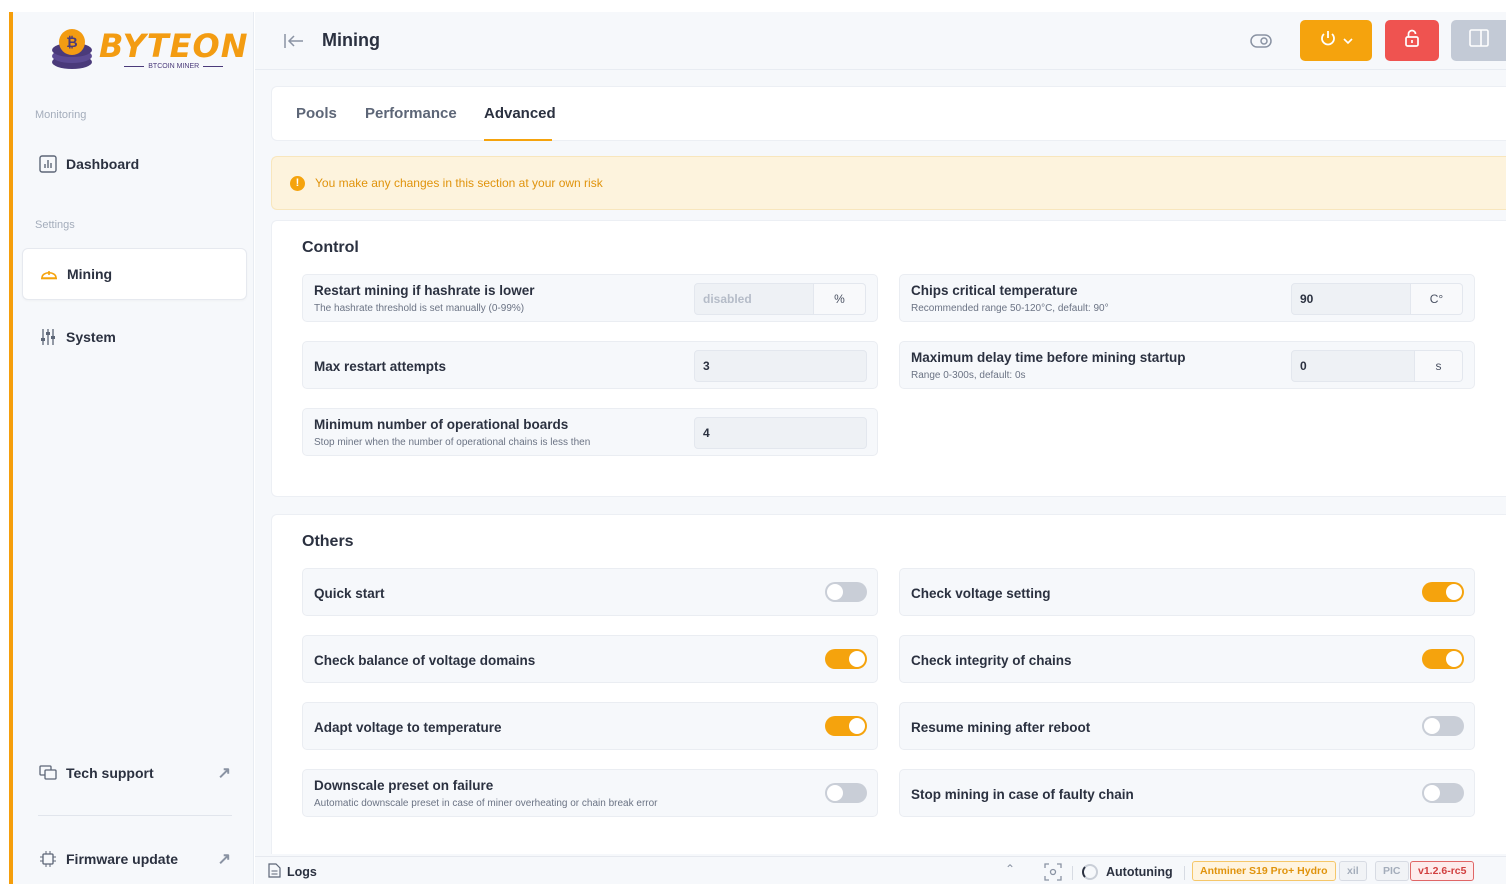  I want to click on toggle-row-integrity-chains: Check integrity of chains, so click(1187, 659).